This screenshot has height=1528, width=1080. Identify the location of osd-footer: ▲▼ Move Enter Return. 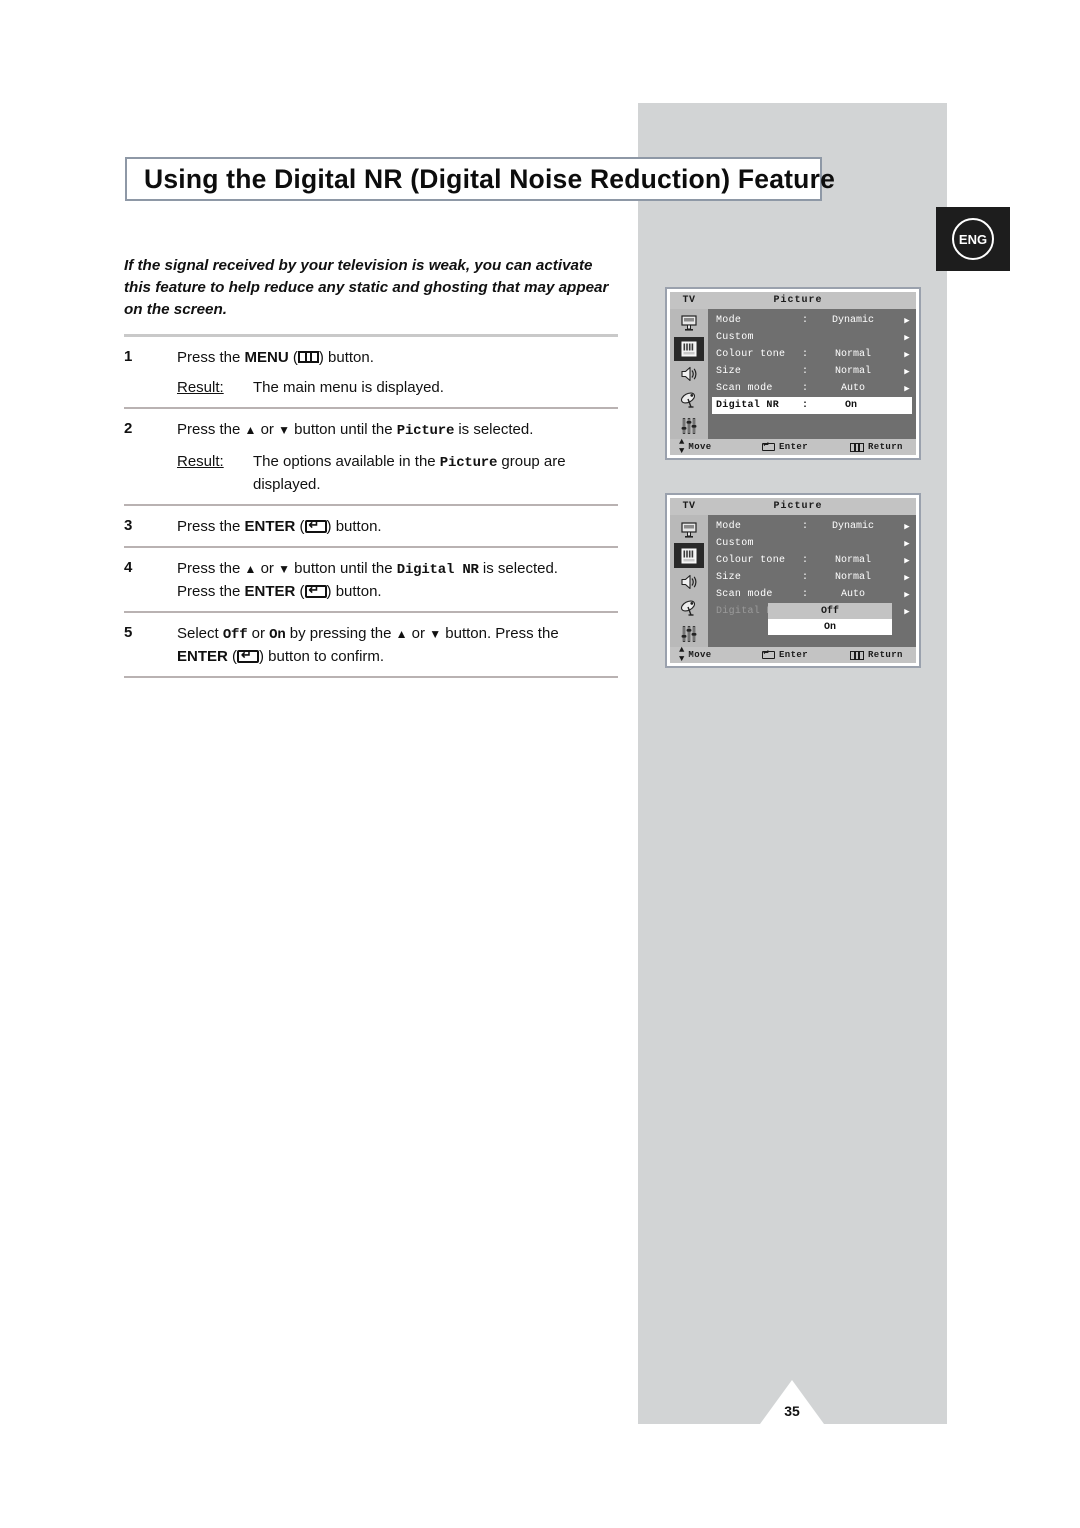
(793, 654).